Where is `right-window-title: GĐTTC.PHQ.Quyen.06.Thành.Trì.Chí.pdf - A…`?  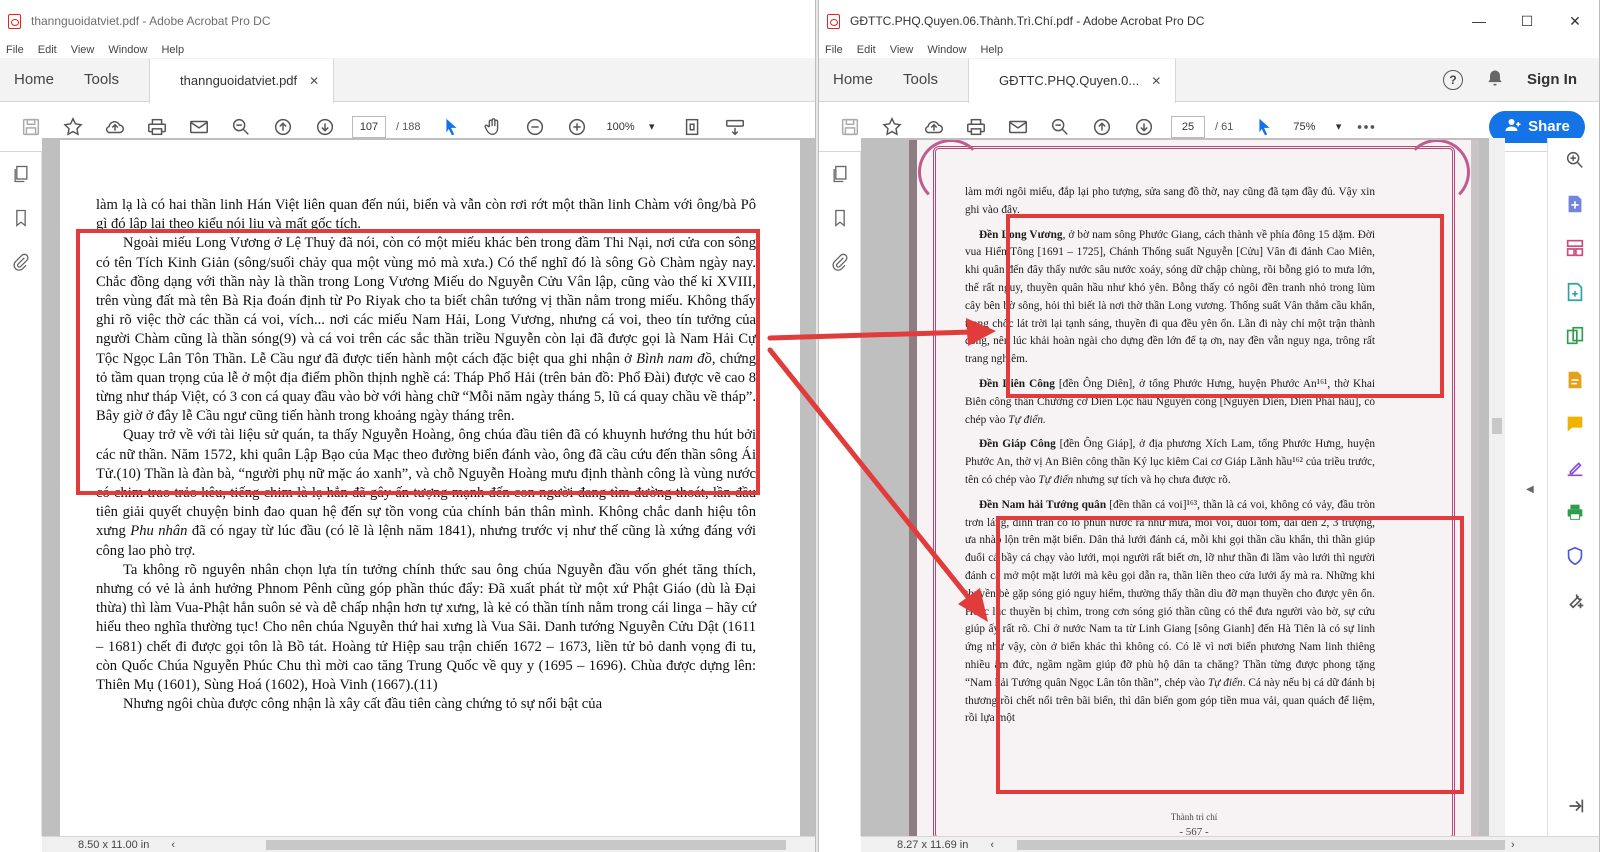 right-window-title: GĐTTC.PHQ.Quyen.06.Thành.Trì.Chí.pdf - A… is located at coordinates (1027, 21).